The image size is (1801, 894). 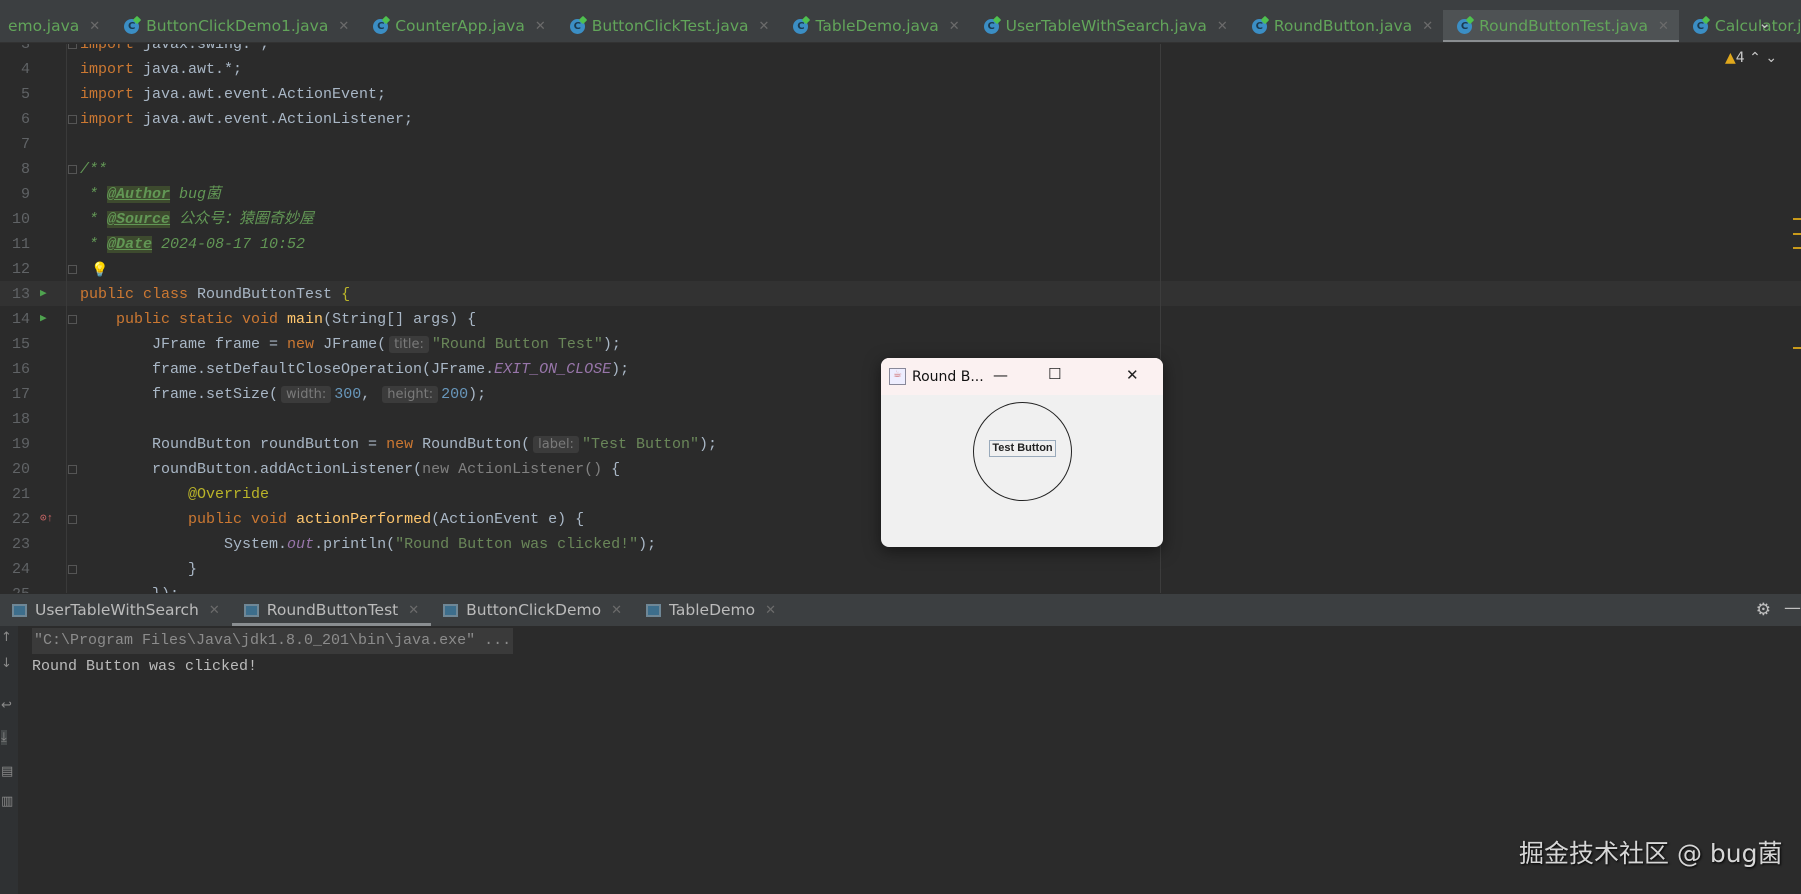 What do you see at coordinates (44, 26) in the screenshot?
I see `file-tab-label: emo.java` at bounding box center [44, 26].